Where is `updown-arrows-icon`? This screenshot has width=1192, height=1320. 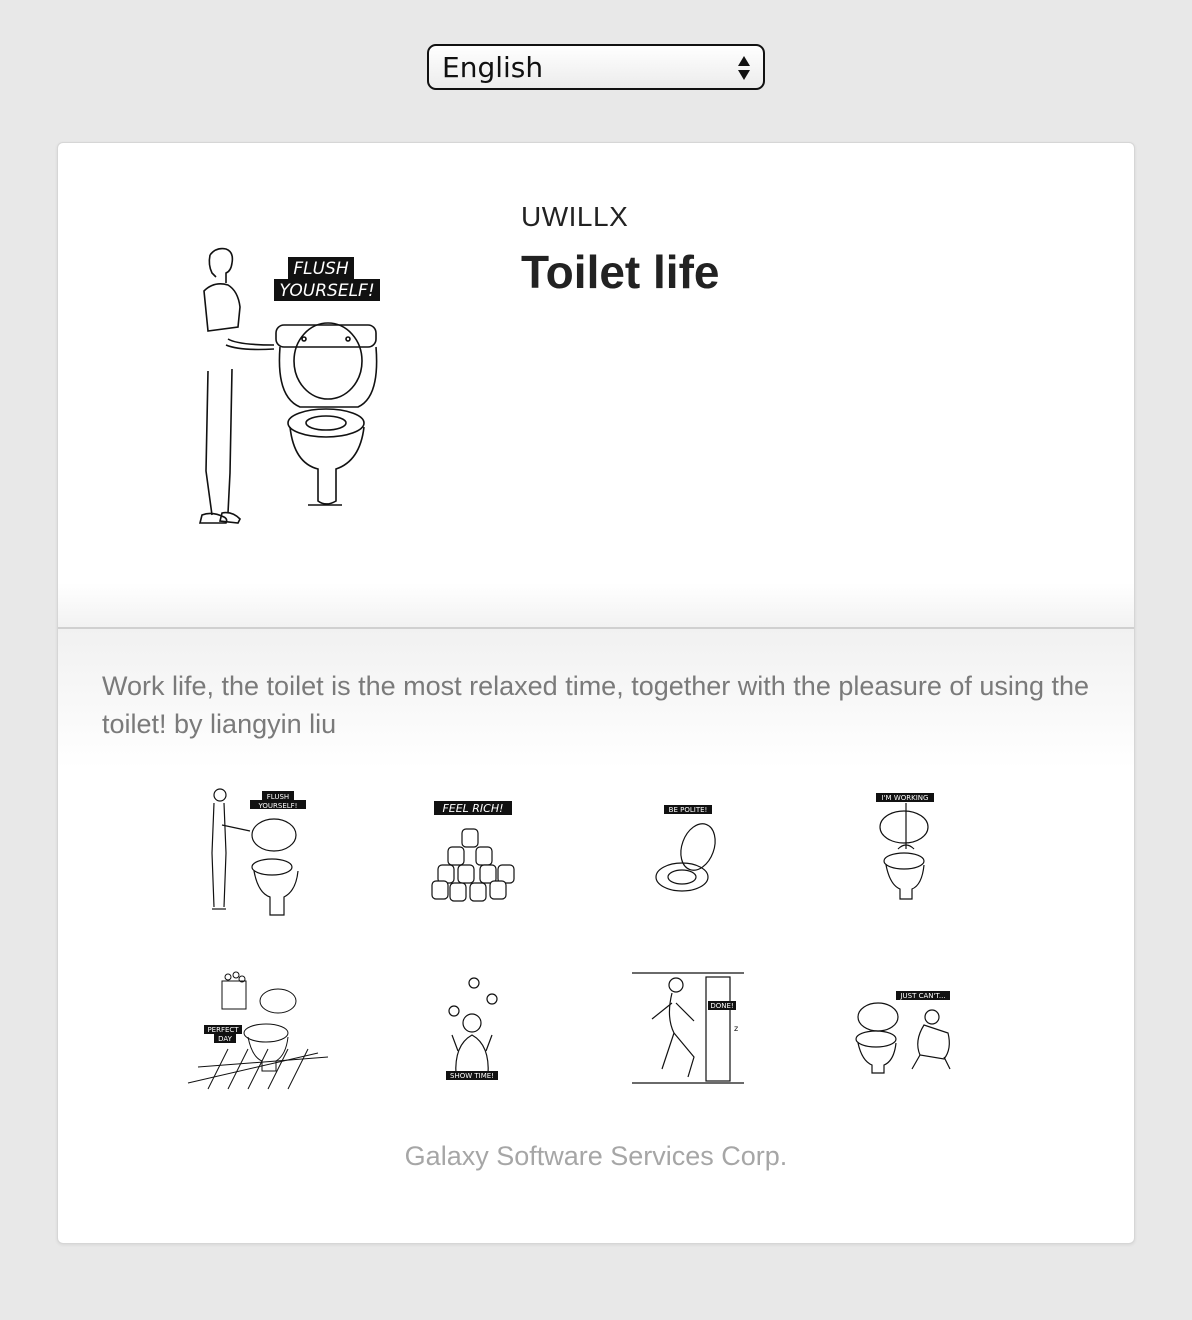 updown-arrows-icon is located at coordinates (744, 68).